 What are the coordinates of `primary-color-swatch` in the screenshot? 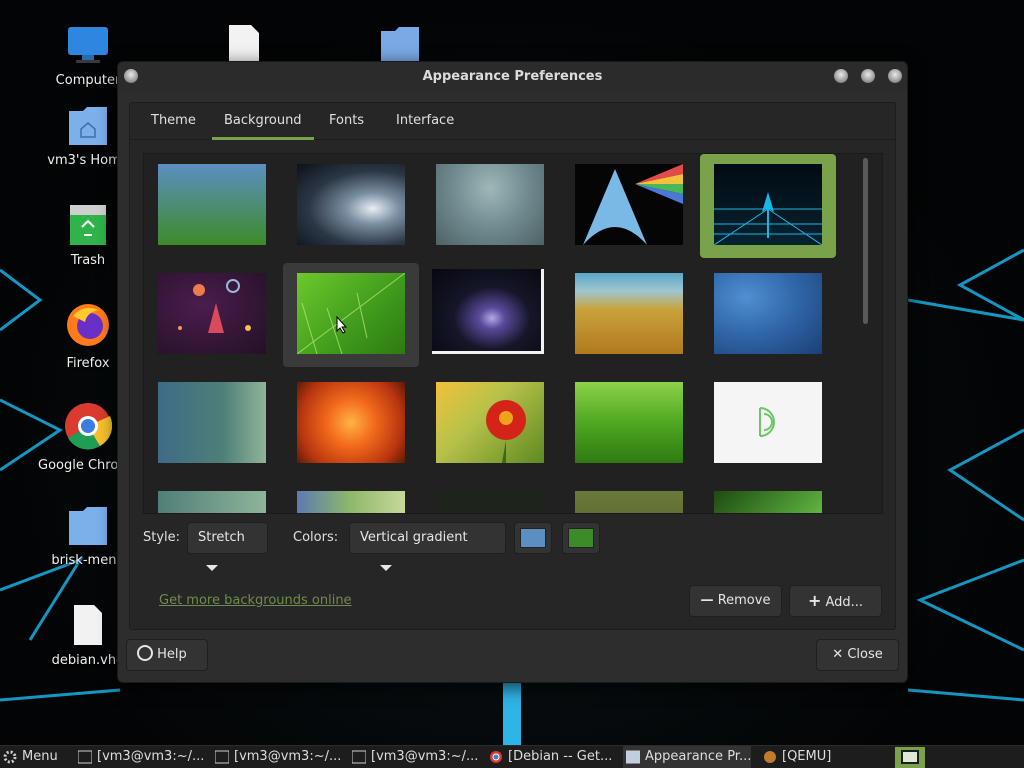 It's located at (533, 538).